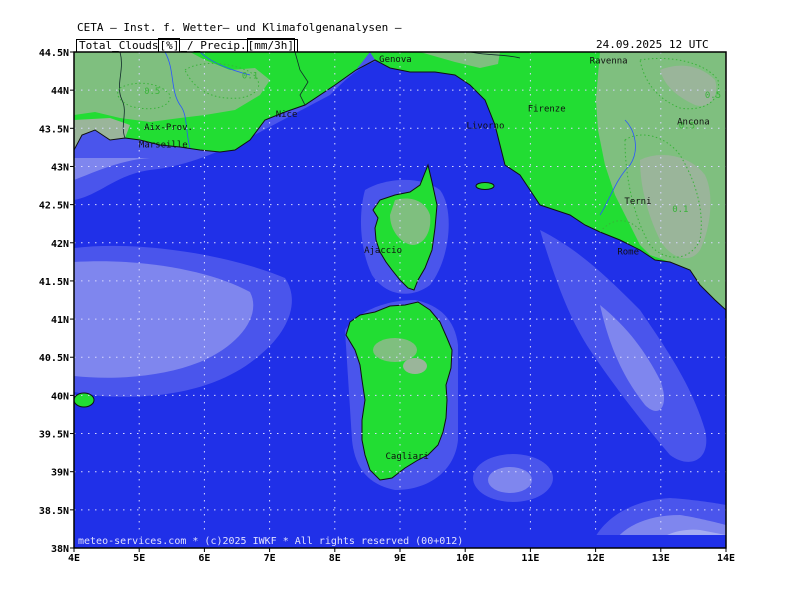  I want to click on city-label: Cagliari, so click(406, 457).